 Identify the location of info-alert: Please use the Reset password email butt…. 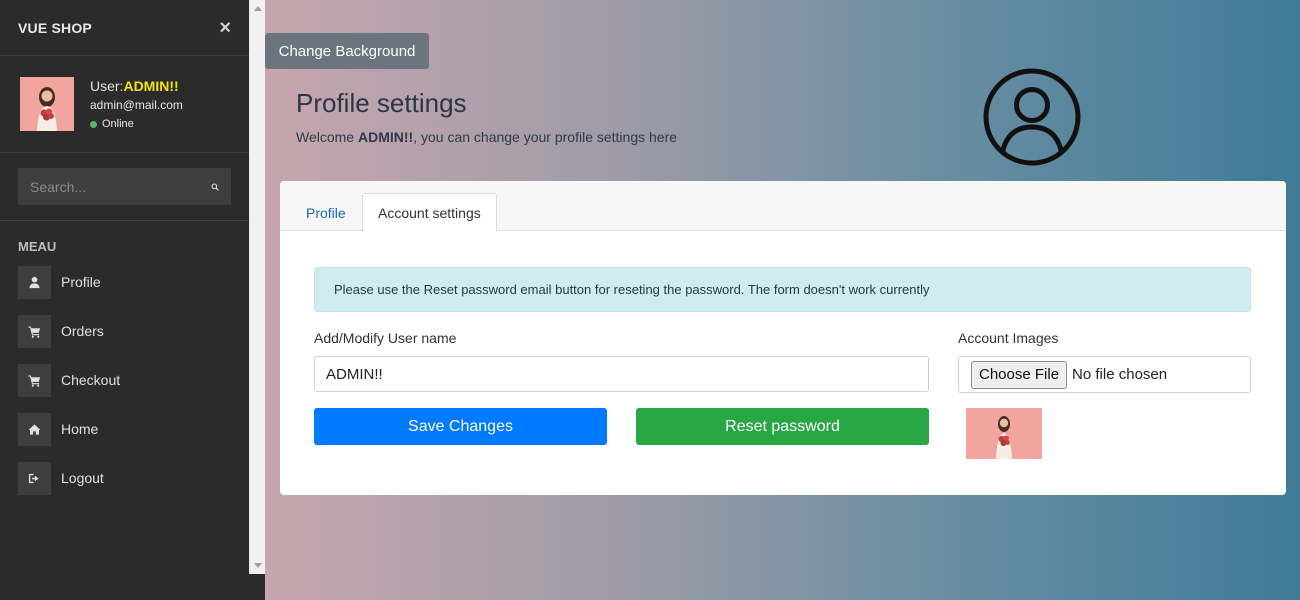
(782, 289).